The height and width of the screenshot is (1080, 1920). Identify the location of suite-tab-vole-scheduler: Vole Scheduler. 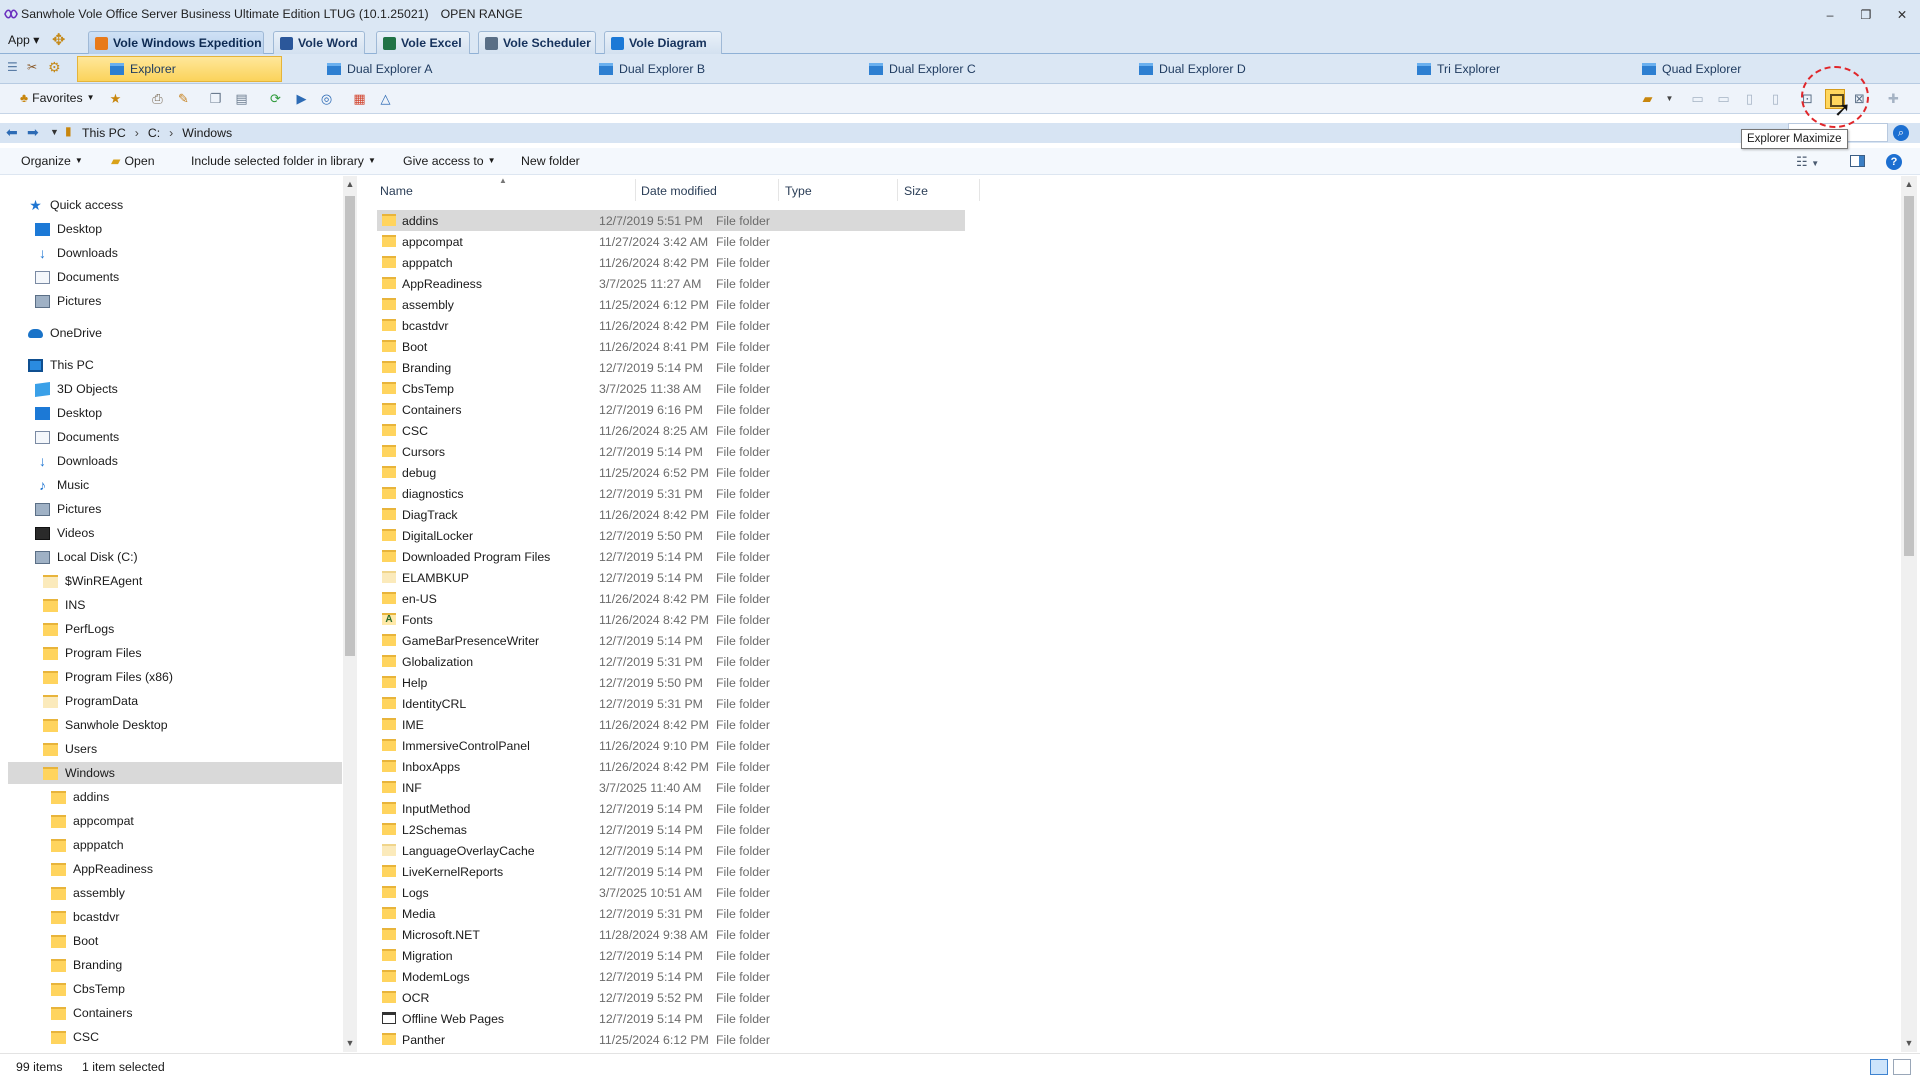
(537, 42).